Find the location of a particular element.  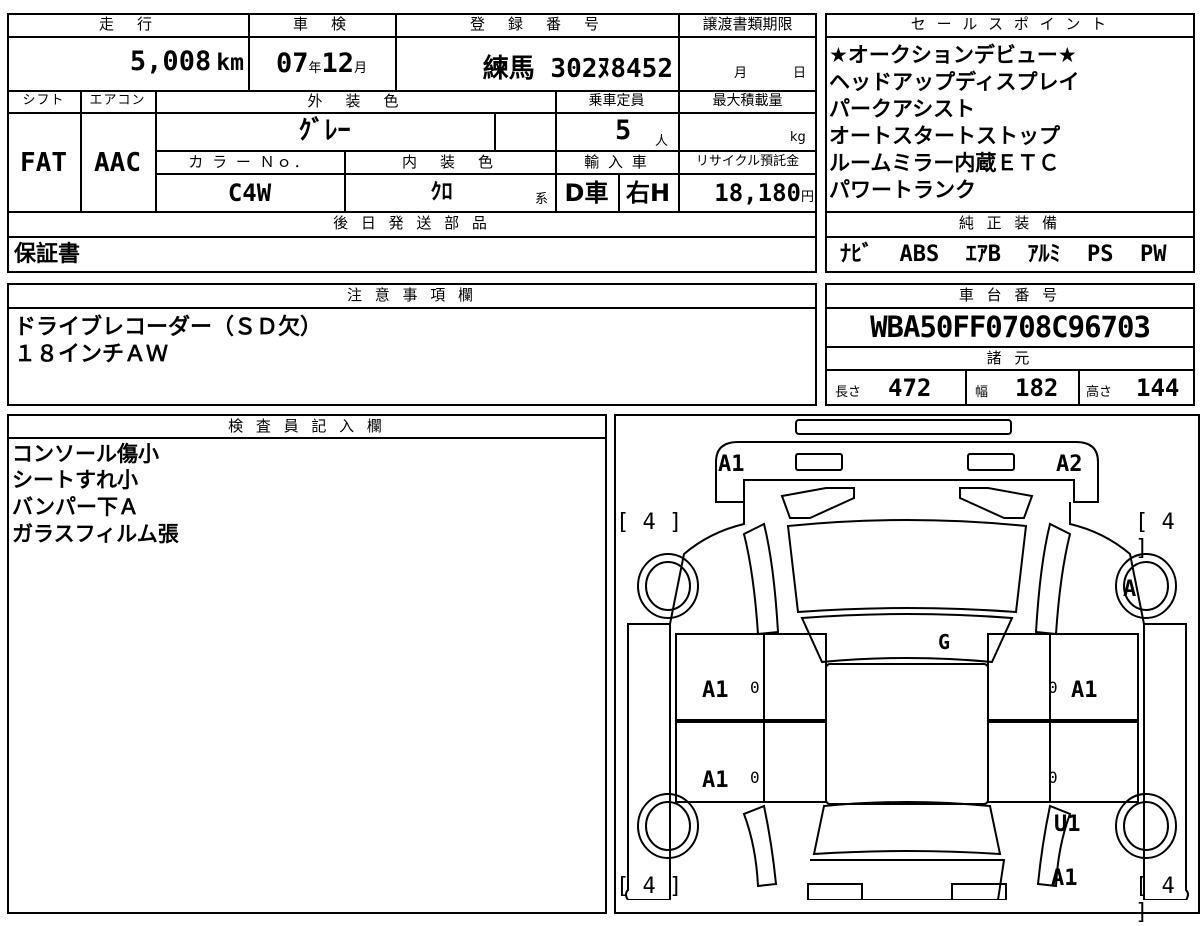

mark-left-rear-door: A1 is located at coordinates (715, 780).